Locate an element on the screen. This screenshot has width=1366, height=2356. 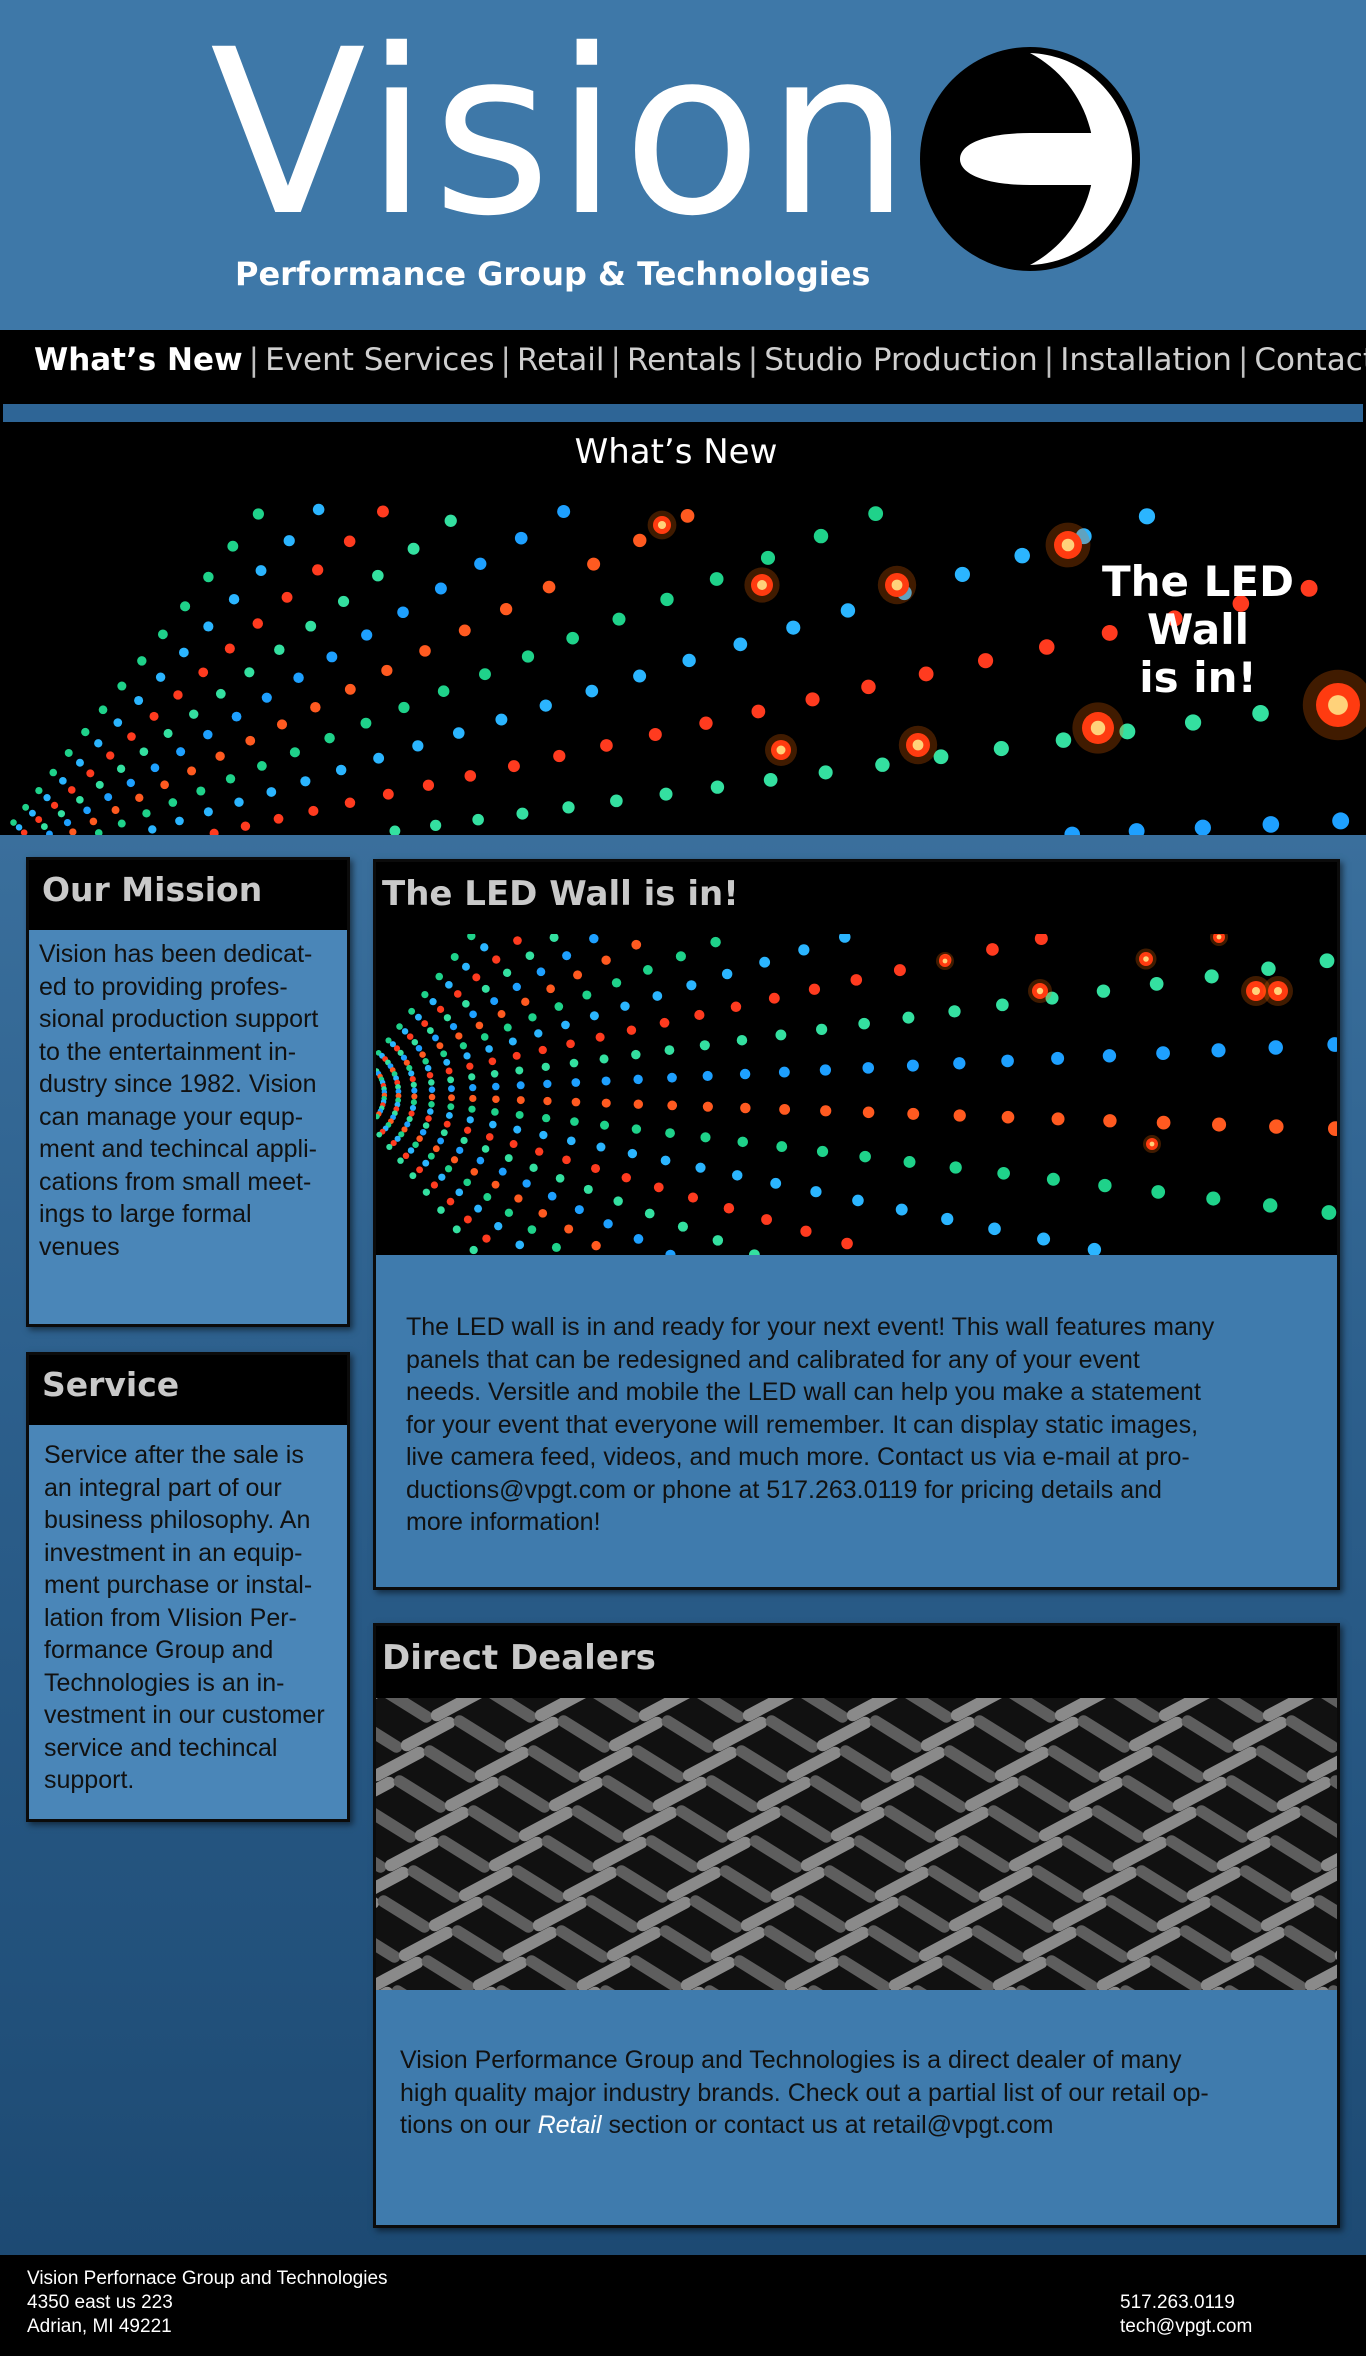
led-wall-image is located at coordinates (856, 1094).